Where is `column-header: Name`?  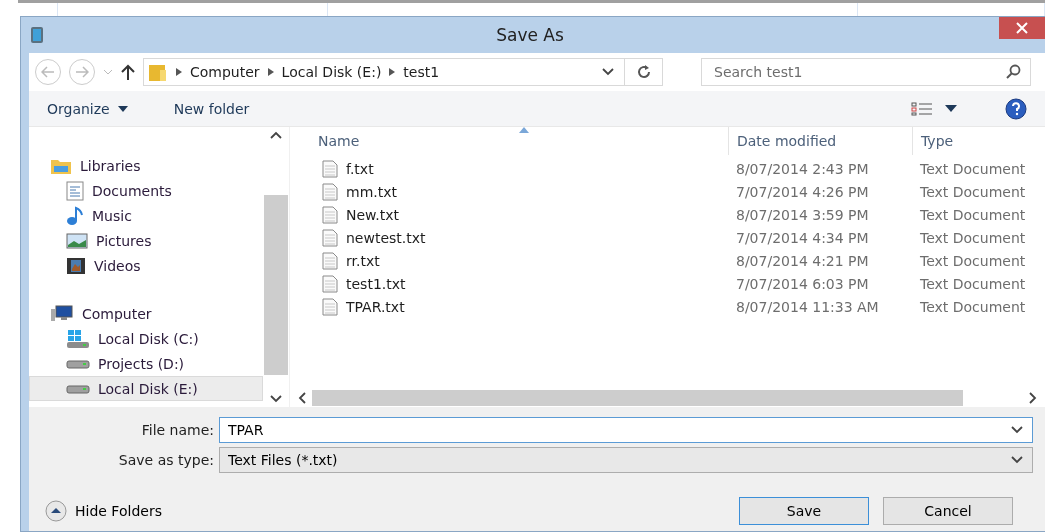 column-header: Name is located at coordinates (519, 141).